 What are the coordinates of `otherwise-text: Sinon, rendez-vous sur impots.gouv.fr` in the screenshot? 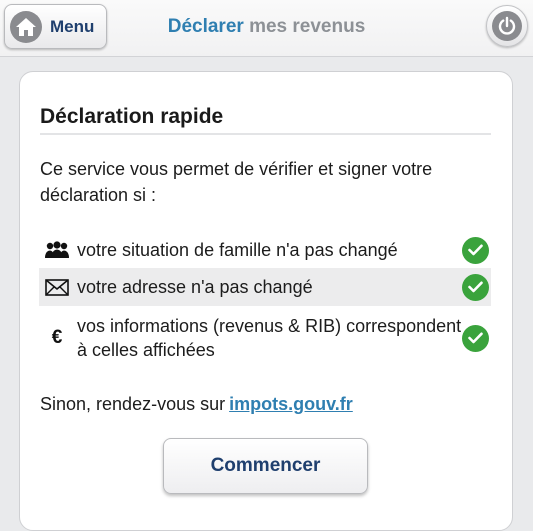 It's located at (196, 404).